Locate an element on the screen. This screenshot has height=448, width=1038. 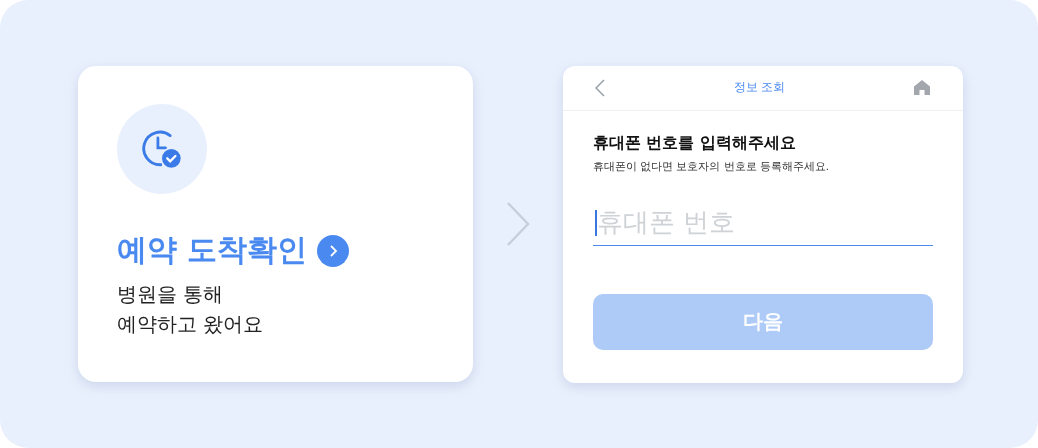
chevron-right-icon is located at coordinates (517, 224).